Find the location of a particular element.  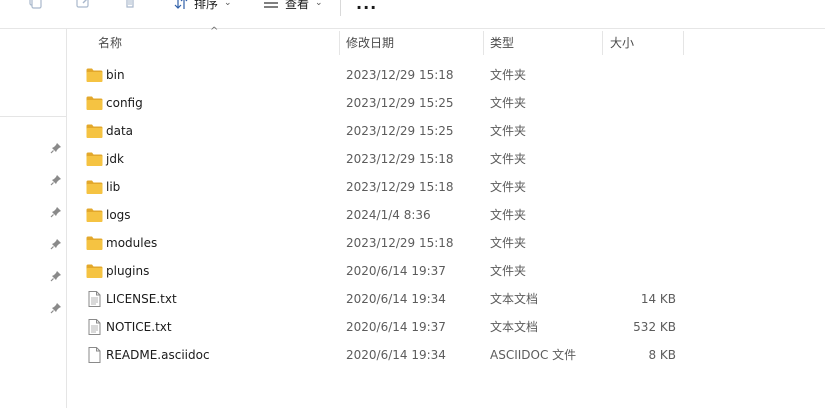

file-name: lib is located at coordinates (113, 187).